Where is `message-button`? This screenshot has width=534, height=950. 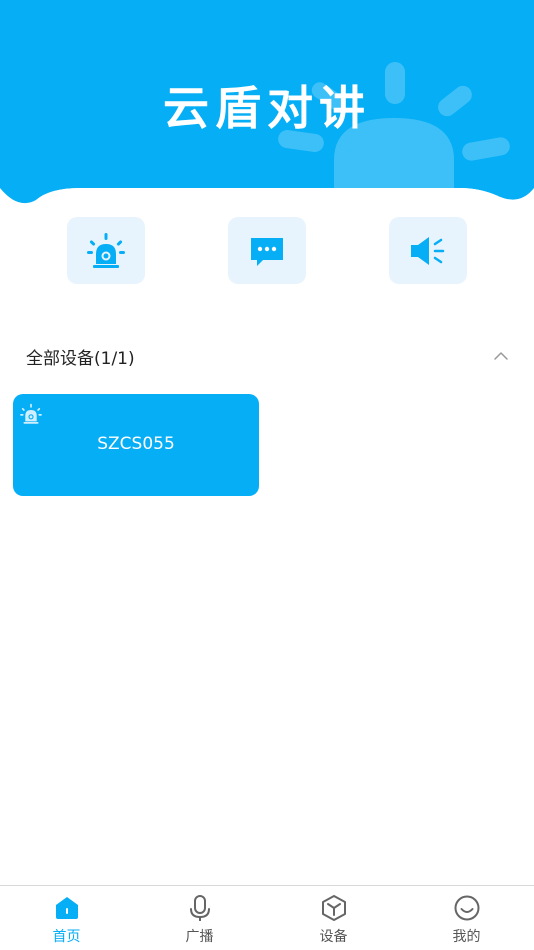
message-button is located at coordinates (267, 250).